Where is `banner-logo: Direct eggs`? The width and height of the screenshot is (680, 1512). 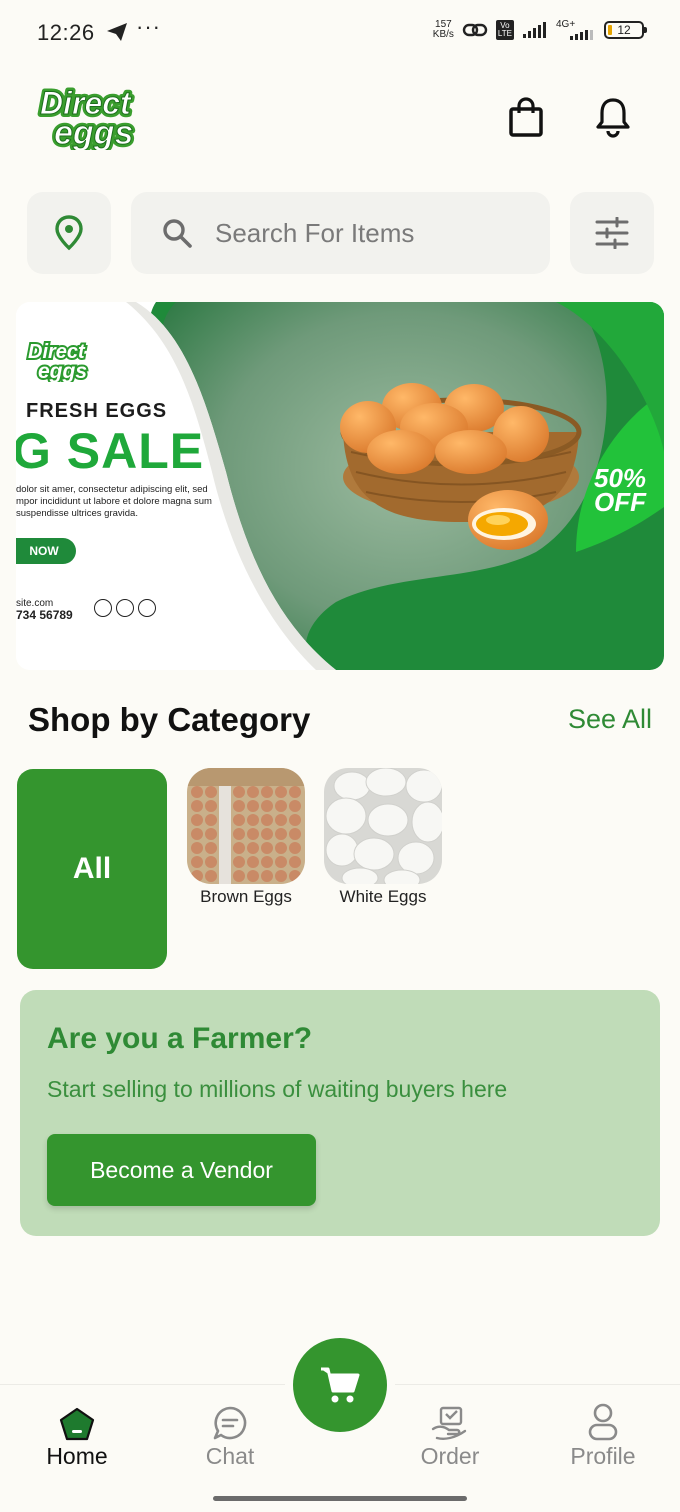
banner-logo: Direct eggs is located at coordinates (57, 360).